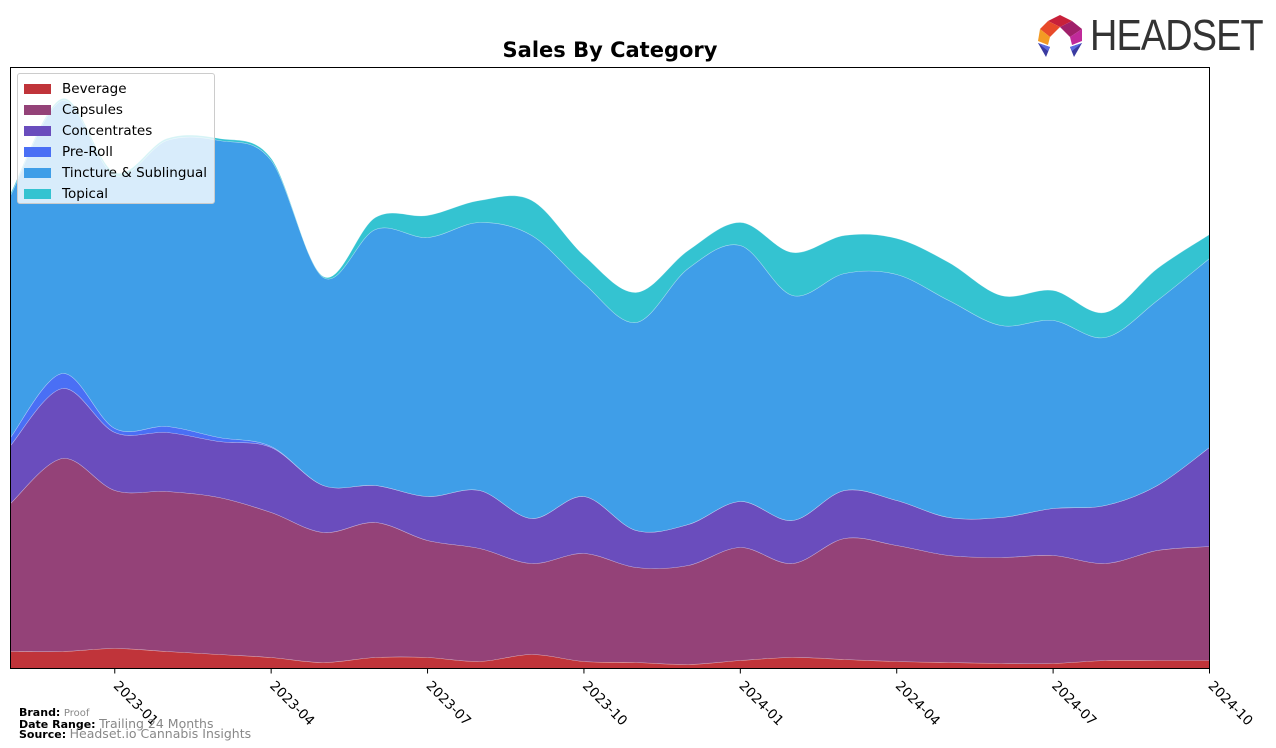 This screenshot has width=1276, height=748. I want to click on headset-logo: HEADSET, so click(1156, 36).